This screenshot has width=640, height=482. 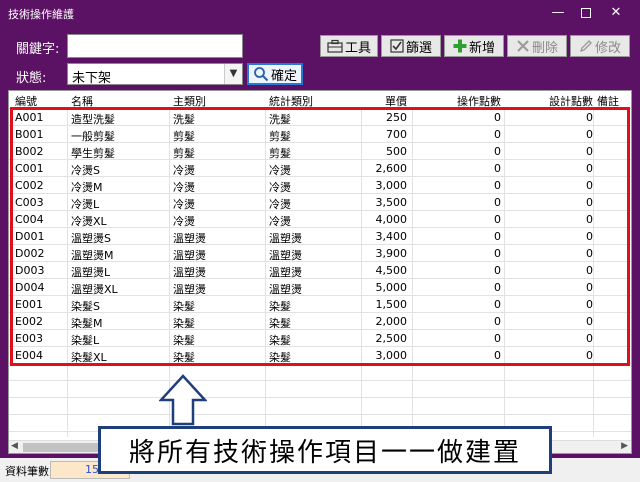 I want to click on tools-label: 工具, so click(x=357, y=48).